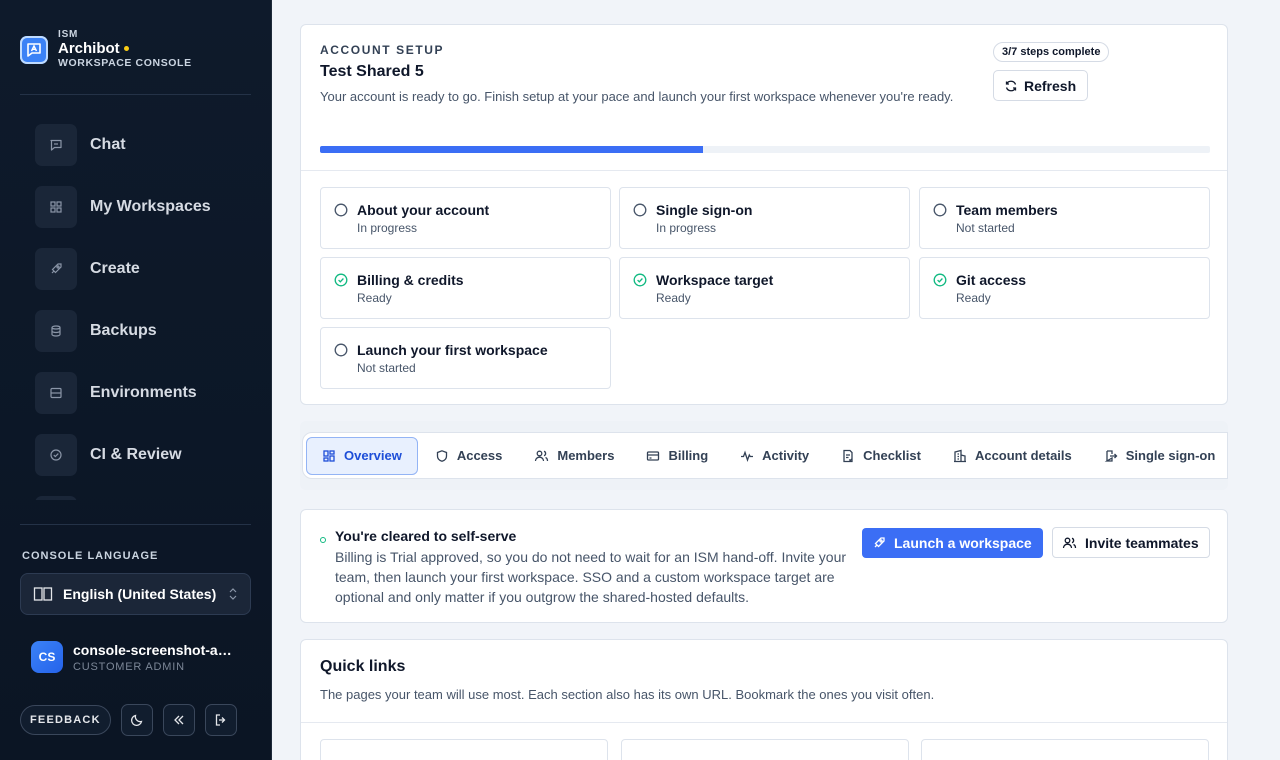 This screenshot has width=1280, height=760. I want to click on step-title: Git access, so click(991, 280).